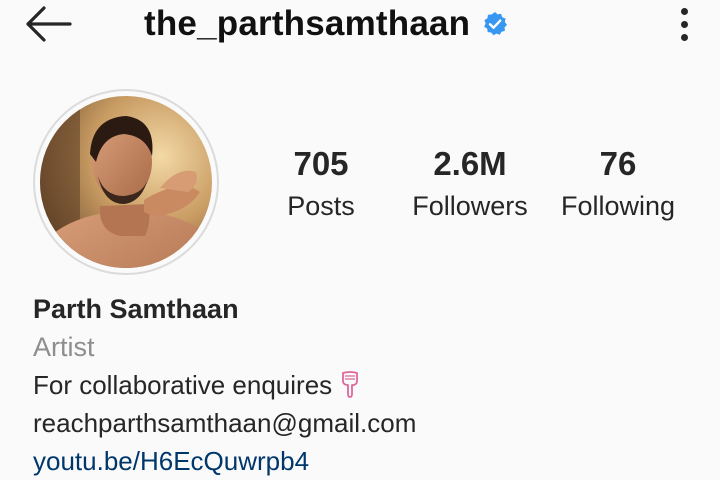  Describe the element at coordinates (350, 384) in the screenshot. I see `pointing-down-icon` at that location.